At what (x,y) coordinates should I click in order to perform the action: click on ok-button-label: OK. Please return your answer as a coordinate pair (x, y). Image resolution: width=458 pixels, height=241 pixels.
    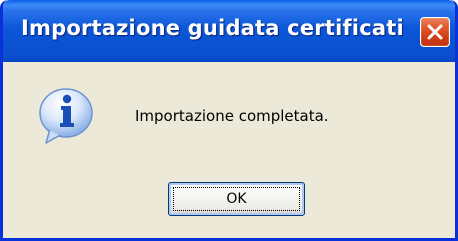
    Looking at the image, I should click on (236, 199).